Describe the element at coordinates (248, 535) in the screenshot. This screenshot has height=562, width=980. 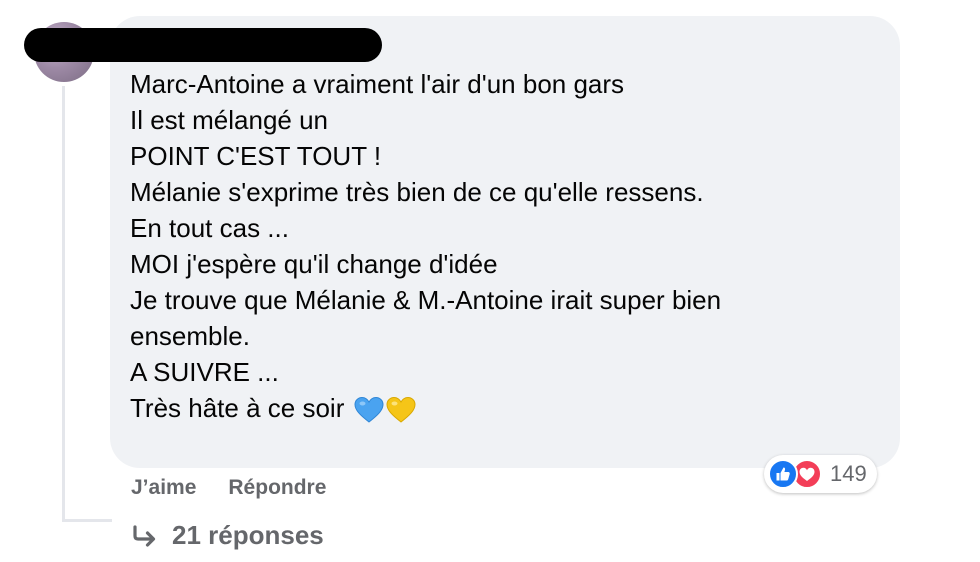
I see `replies-label: 21 réponses` at that location.